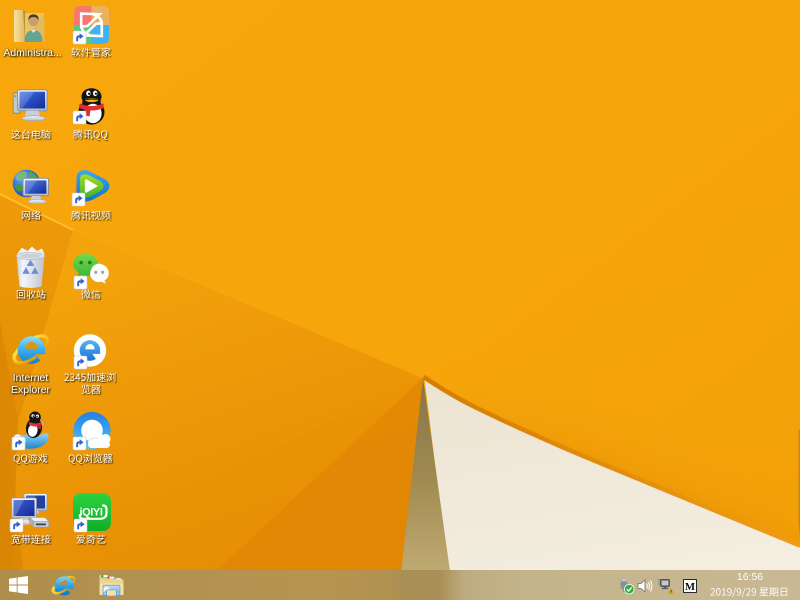 This screenshot has height=600, width=800. Describe the element at coordinates (90, 513) in the screenshot. I see `svg-text: iQIYI` at that location.